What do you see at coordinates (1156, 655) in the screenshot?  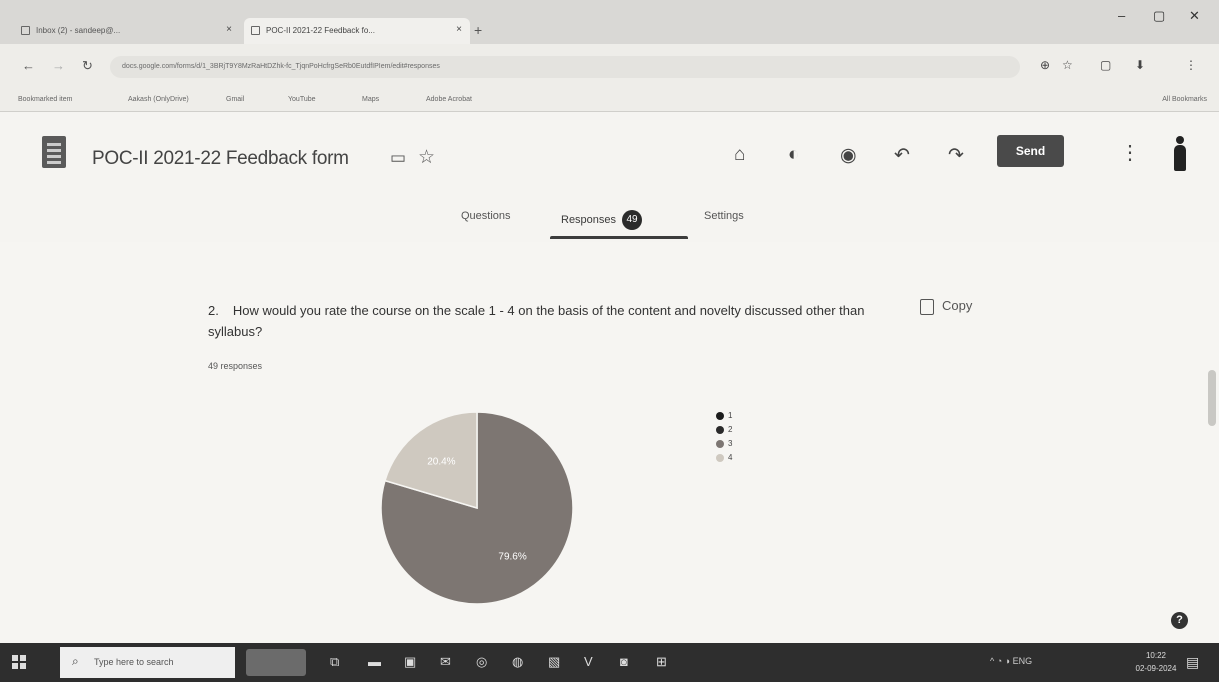 I see `clock-time: 10:22` at bounding box center [1156, 655].